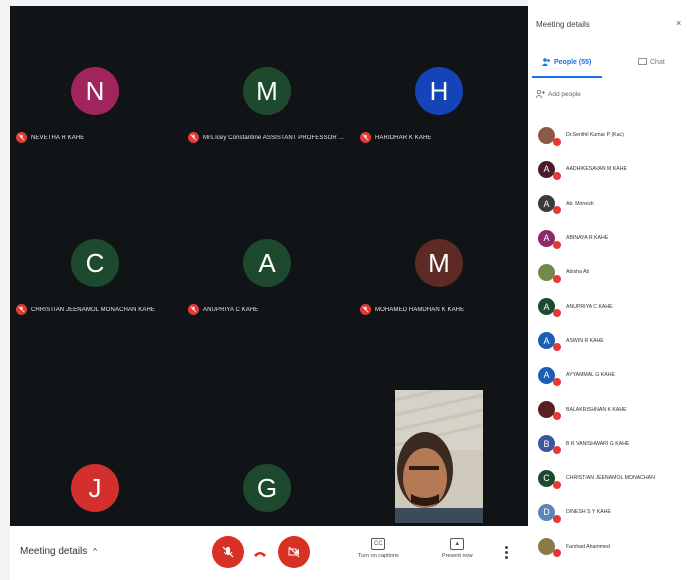 The height and width of the screenshot is (580, 687). I want to click on participant-label: MOHAMED HAMDHAN K KAHE, so click(442, 309).